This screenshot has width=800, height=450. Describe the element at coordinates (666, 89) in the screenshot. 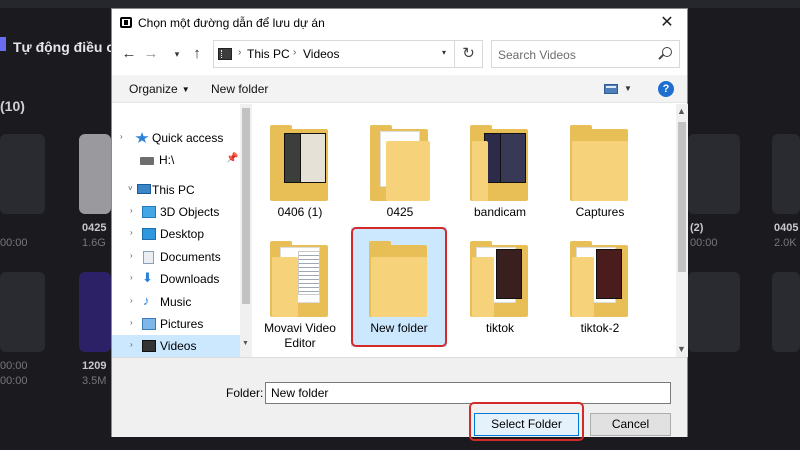

I see `help-icon: ?` at that location.